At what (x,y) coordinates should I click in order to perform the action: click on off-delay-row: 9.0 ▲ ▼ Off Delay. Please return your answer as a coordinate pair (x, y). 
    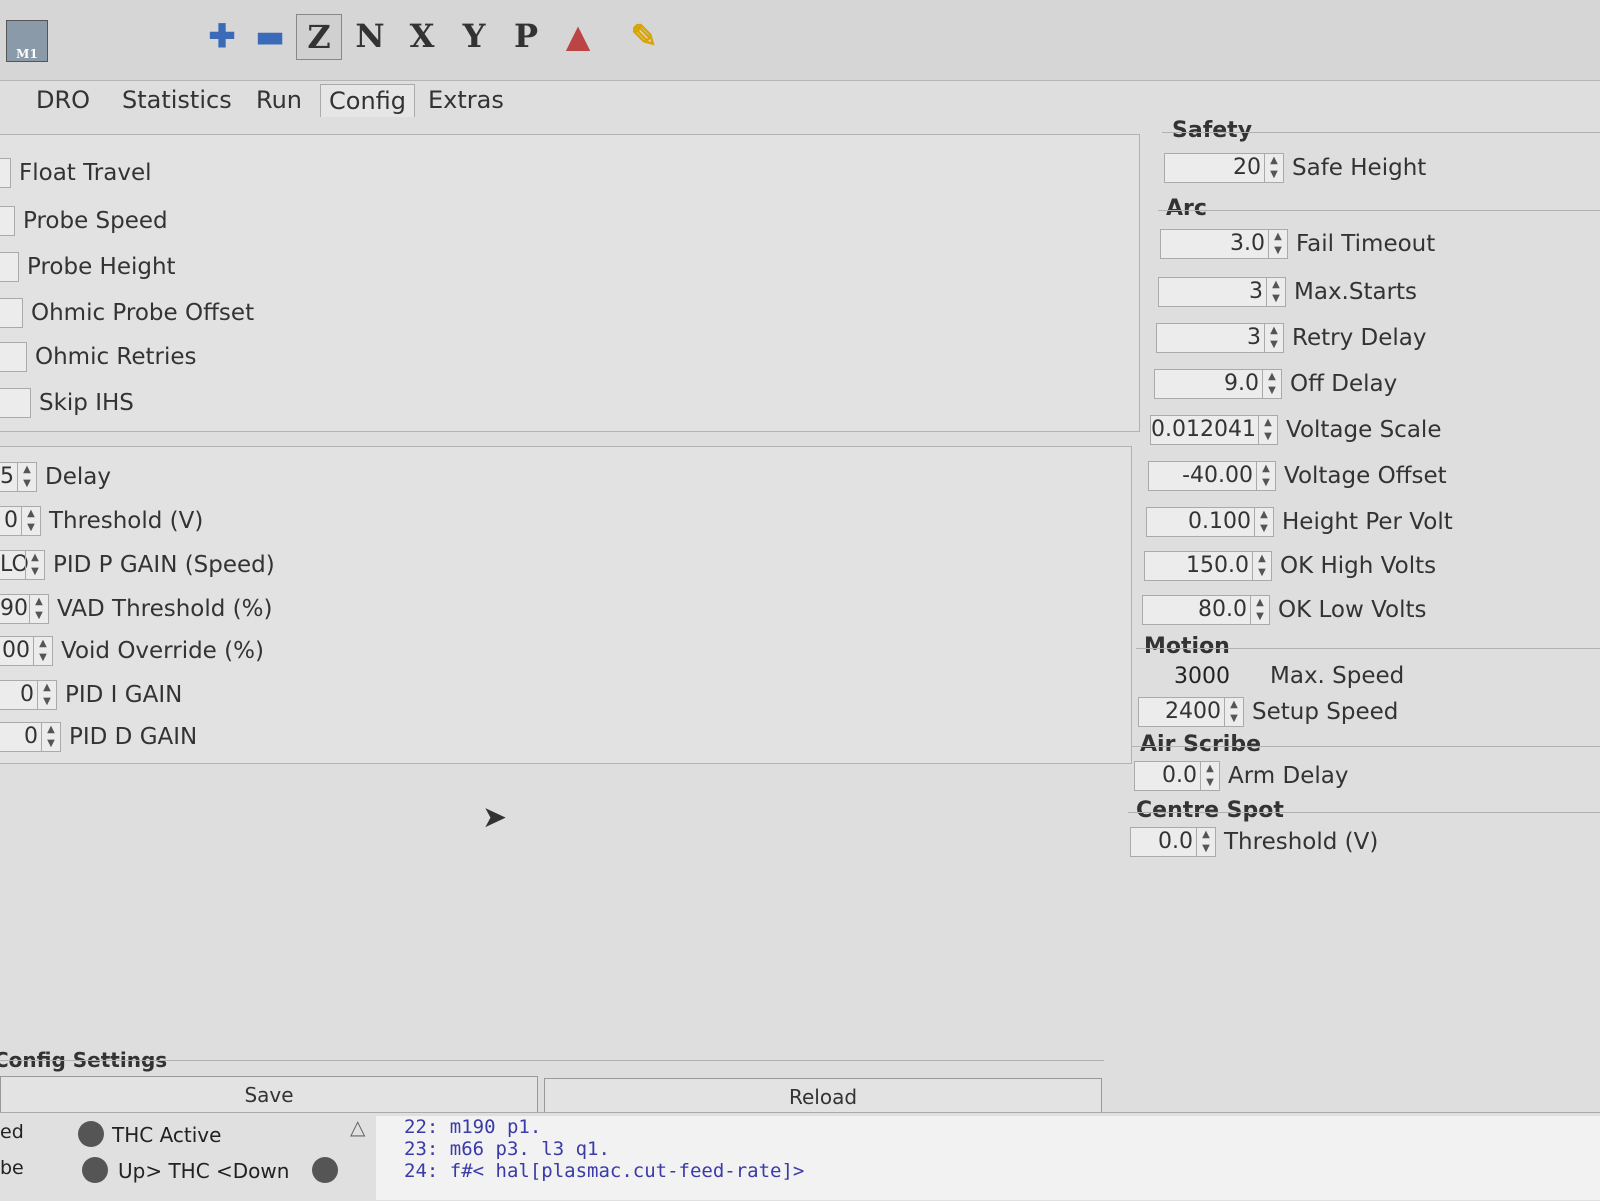
    Looking at the image, I should click on (1275, 384).